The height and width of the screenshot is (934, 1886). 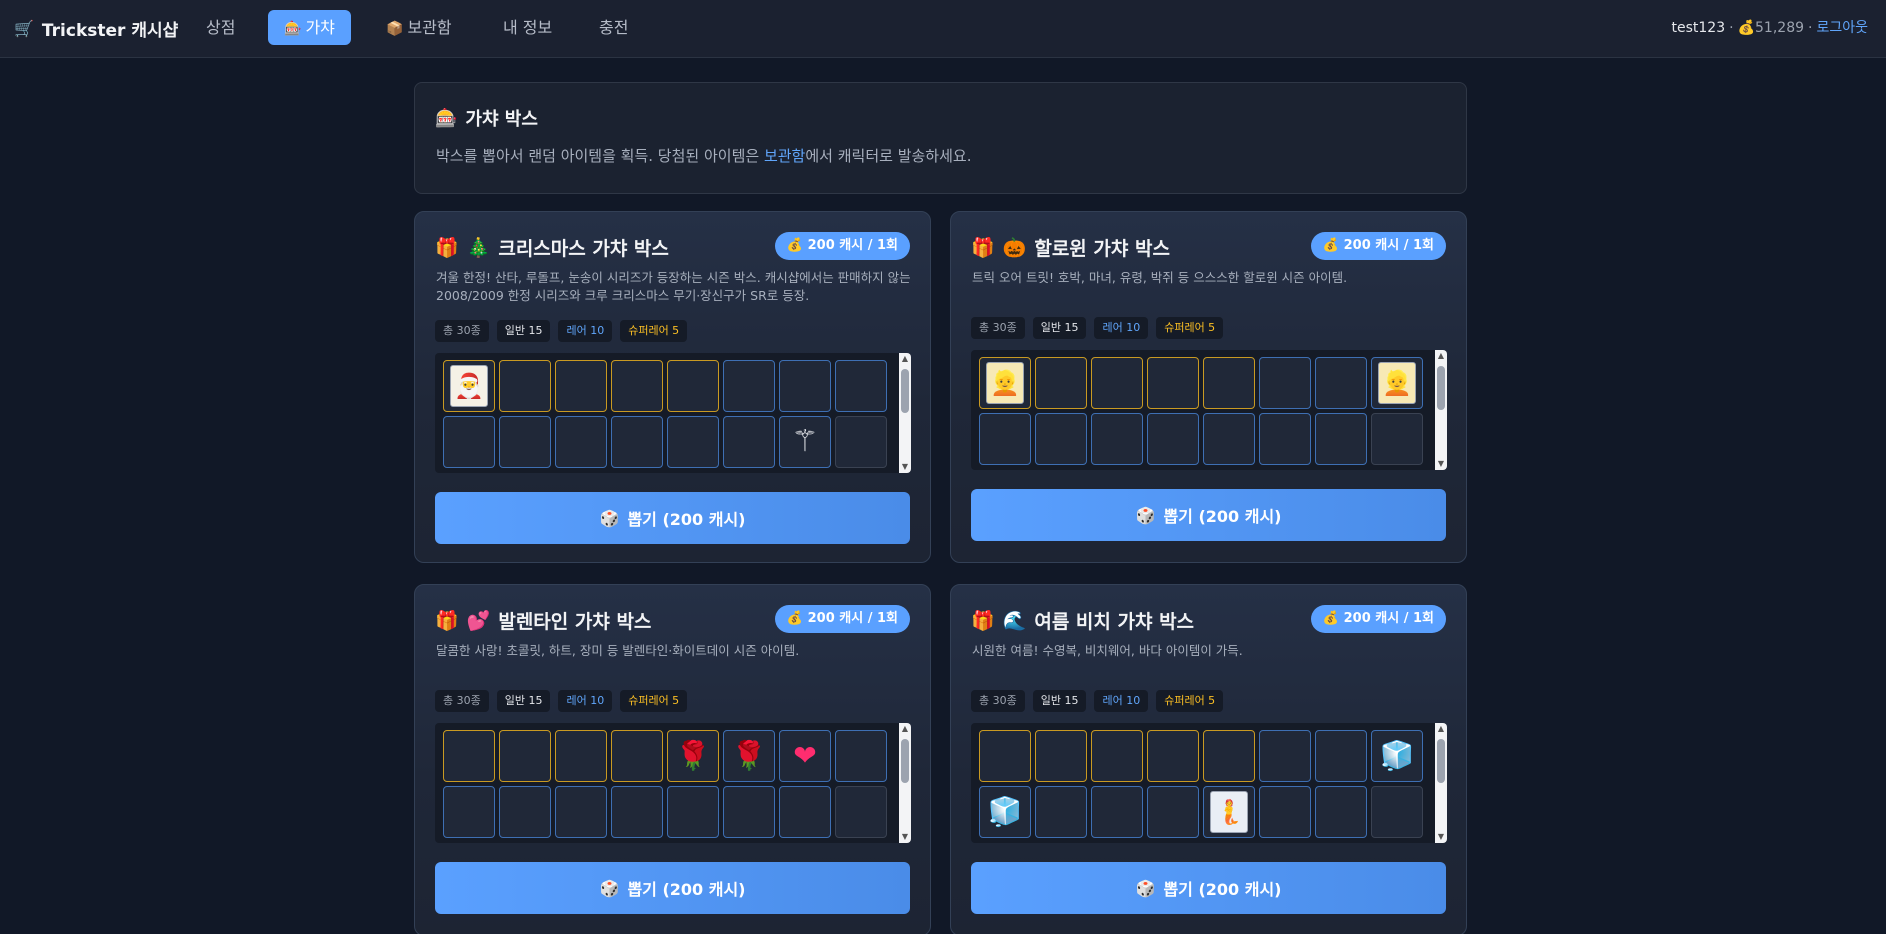 I want to click on nav-item-gacha: 🎰 가챠, so click(x=309, y=27).